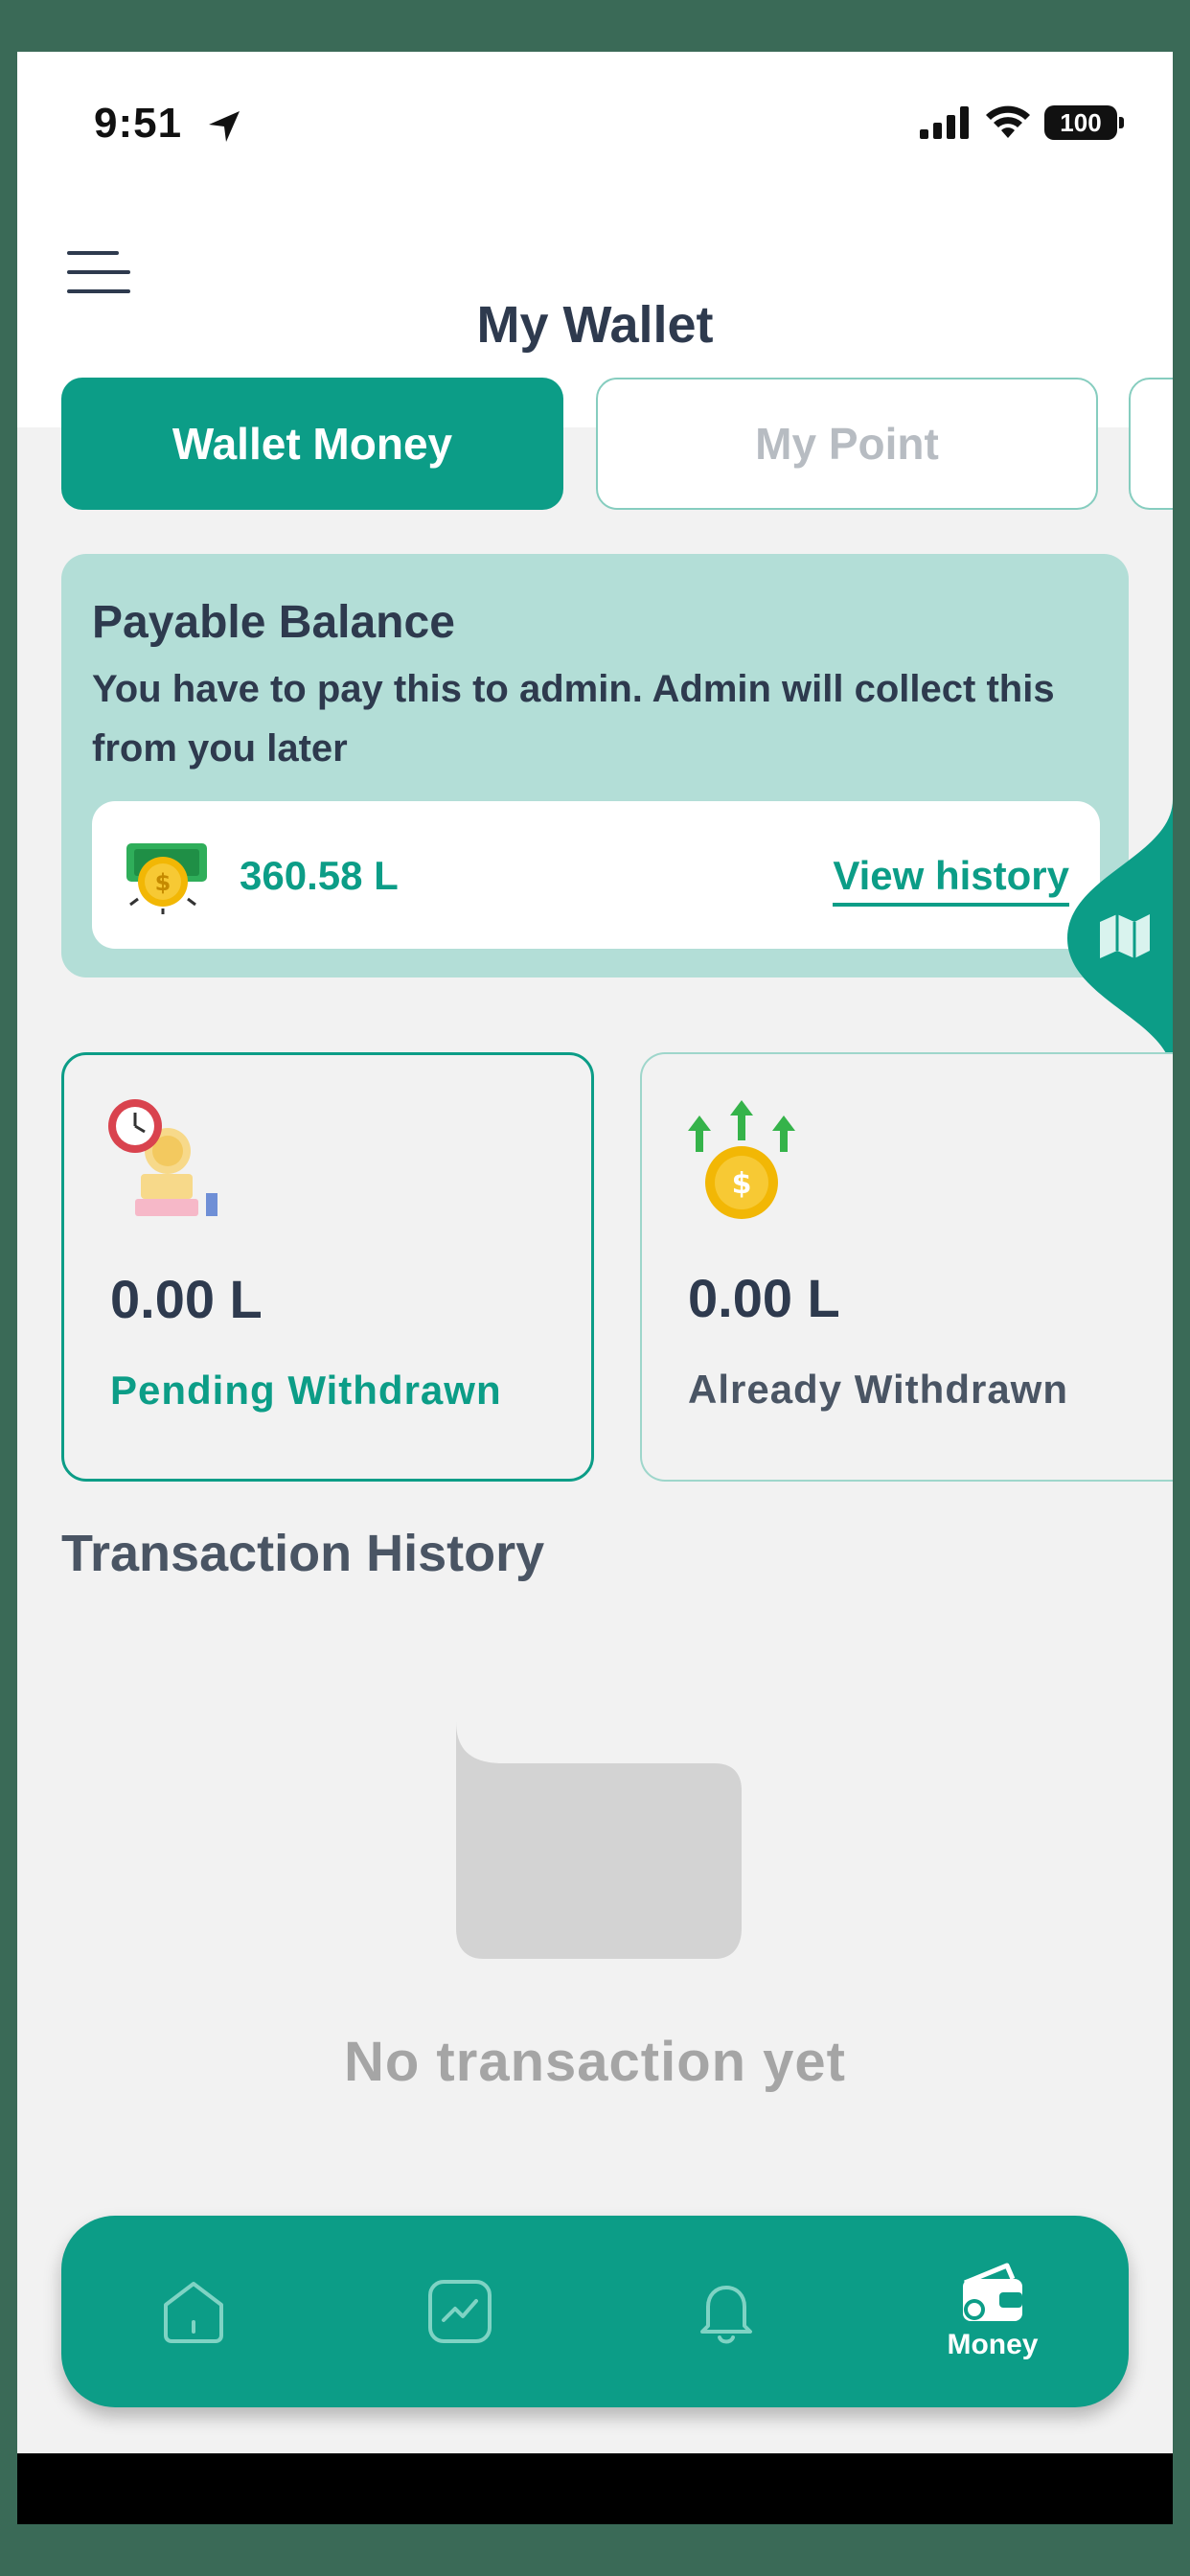 Image resolution: width=1190 pixels, height=2576 pixels. Describe the element at coordinates (596, 875) in the screenshot. I see `payable-amount-row: $ 360.58 L View history` at that location.